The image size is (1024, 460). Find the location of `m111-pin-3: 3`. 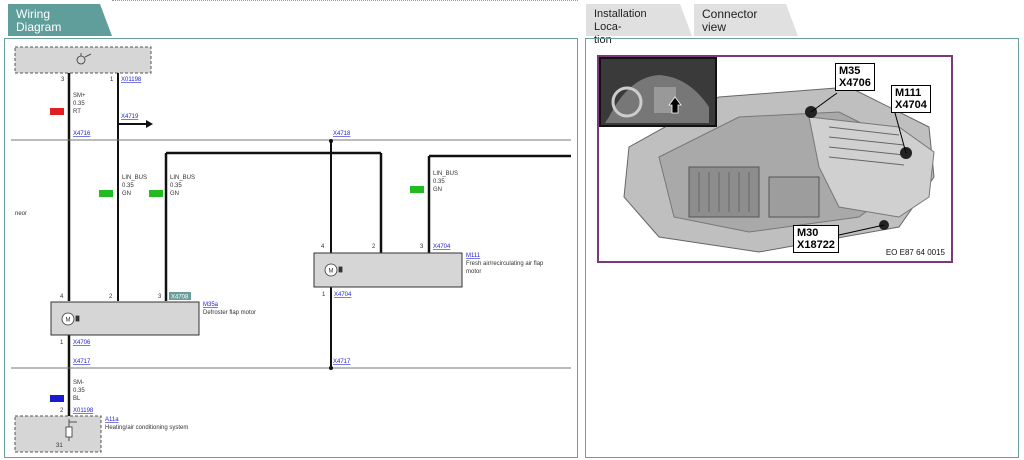

m111-pin-3: 3 is located at coordinates (422, 247).